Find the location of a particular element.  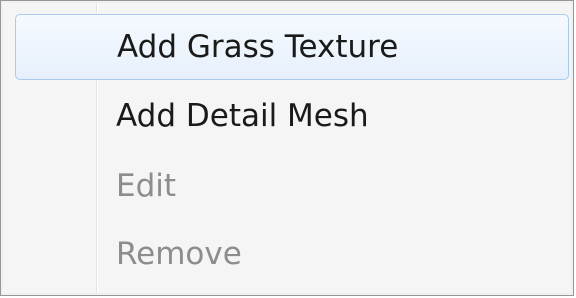

menu-item-label: Edit is located at coordinates (146, 186).